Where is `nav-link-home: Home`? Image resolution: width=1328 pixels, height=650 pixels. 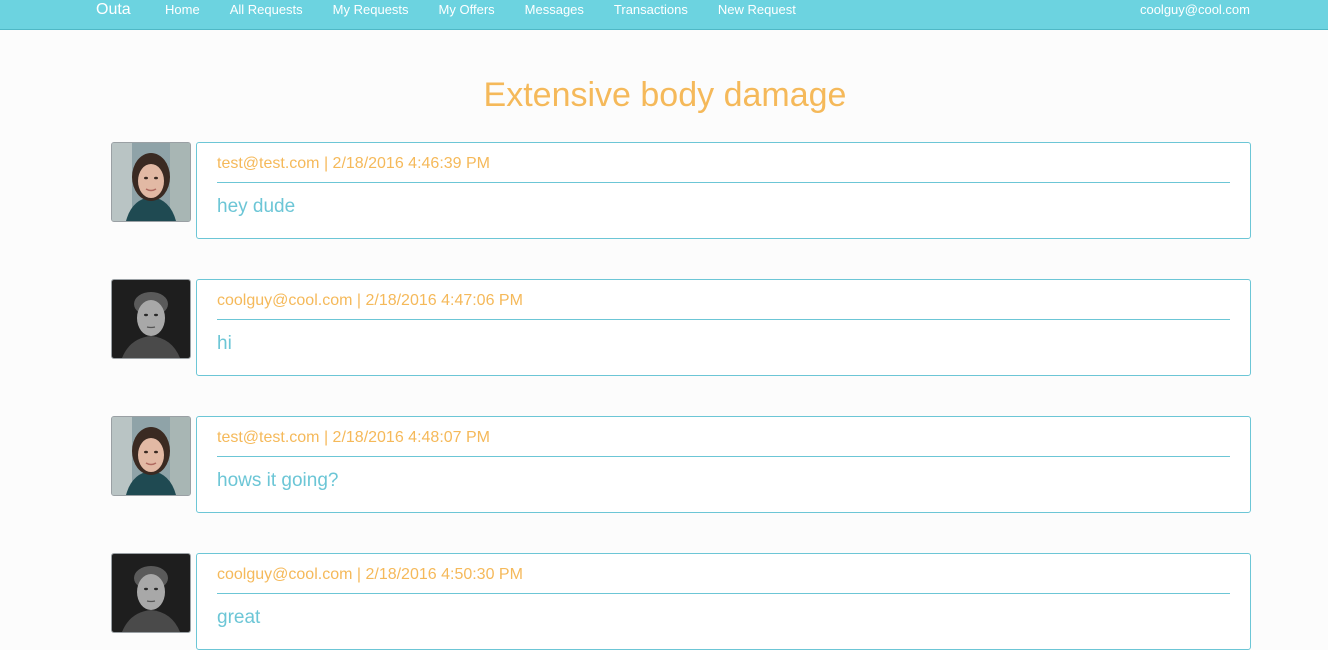 nav-link-home: Home is located at coordinates (182, 10).